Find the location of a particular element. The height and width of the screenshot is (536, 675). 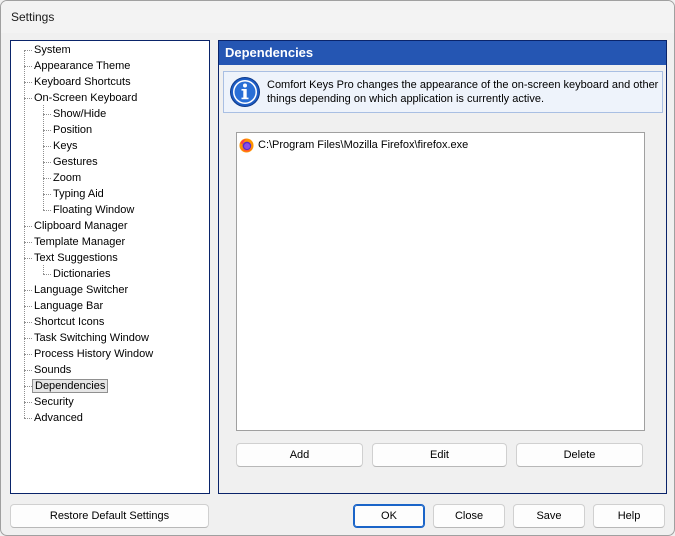

tree-item-shortcut-icons: Shortcut Icons is located at coordinates (69, 322).